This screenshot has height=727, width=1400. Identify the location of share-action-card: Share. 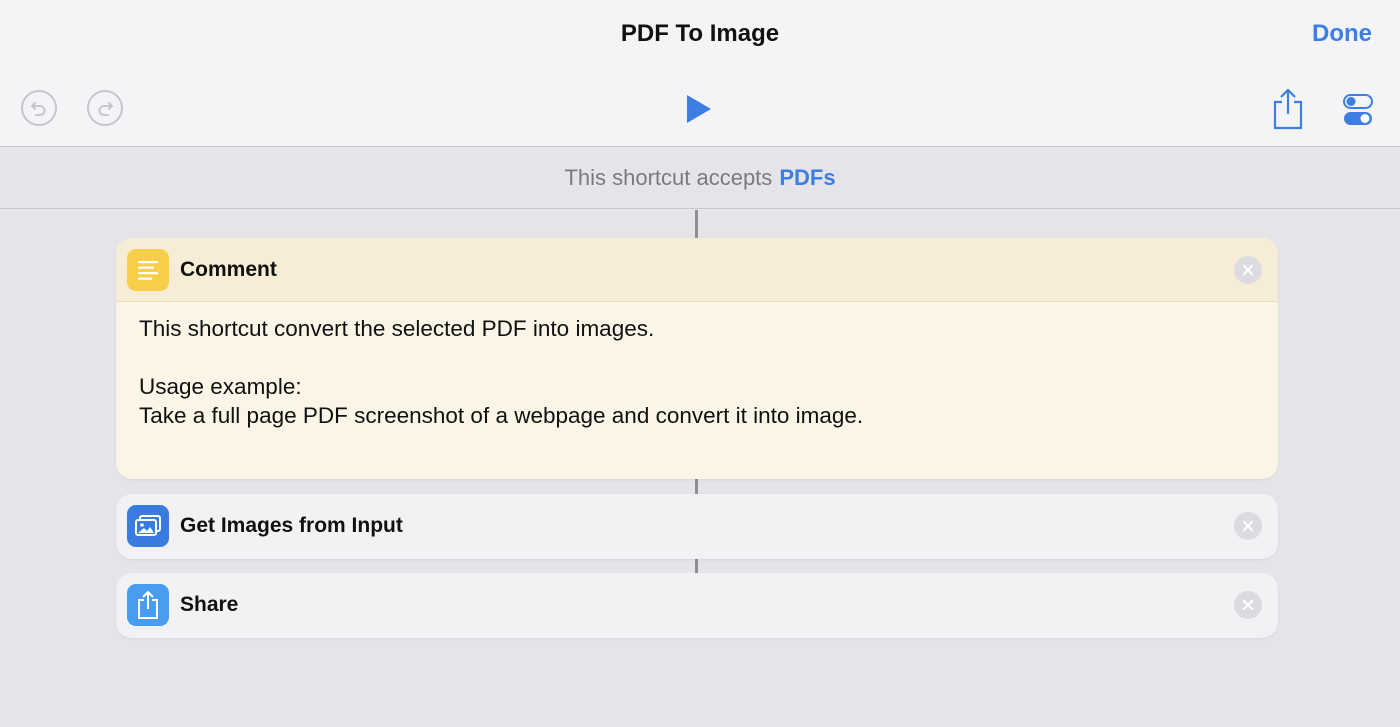
(697, 605).